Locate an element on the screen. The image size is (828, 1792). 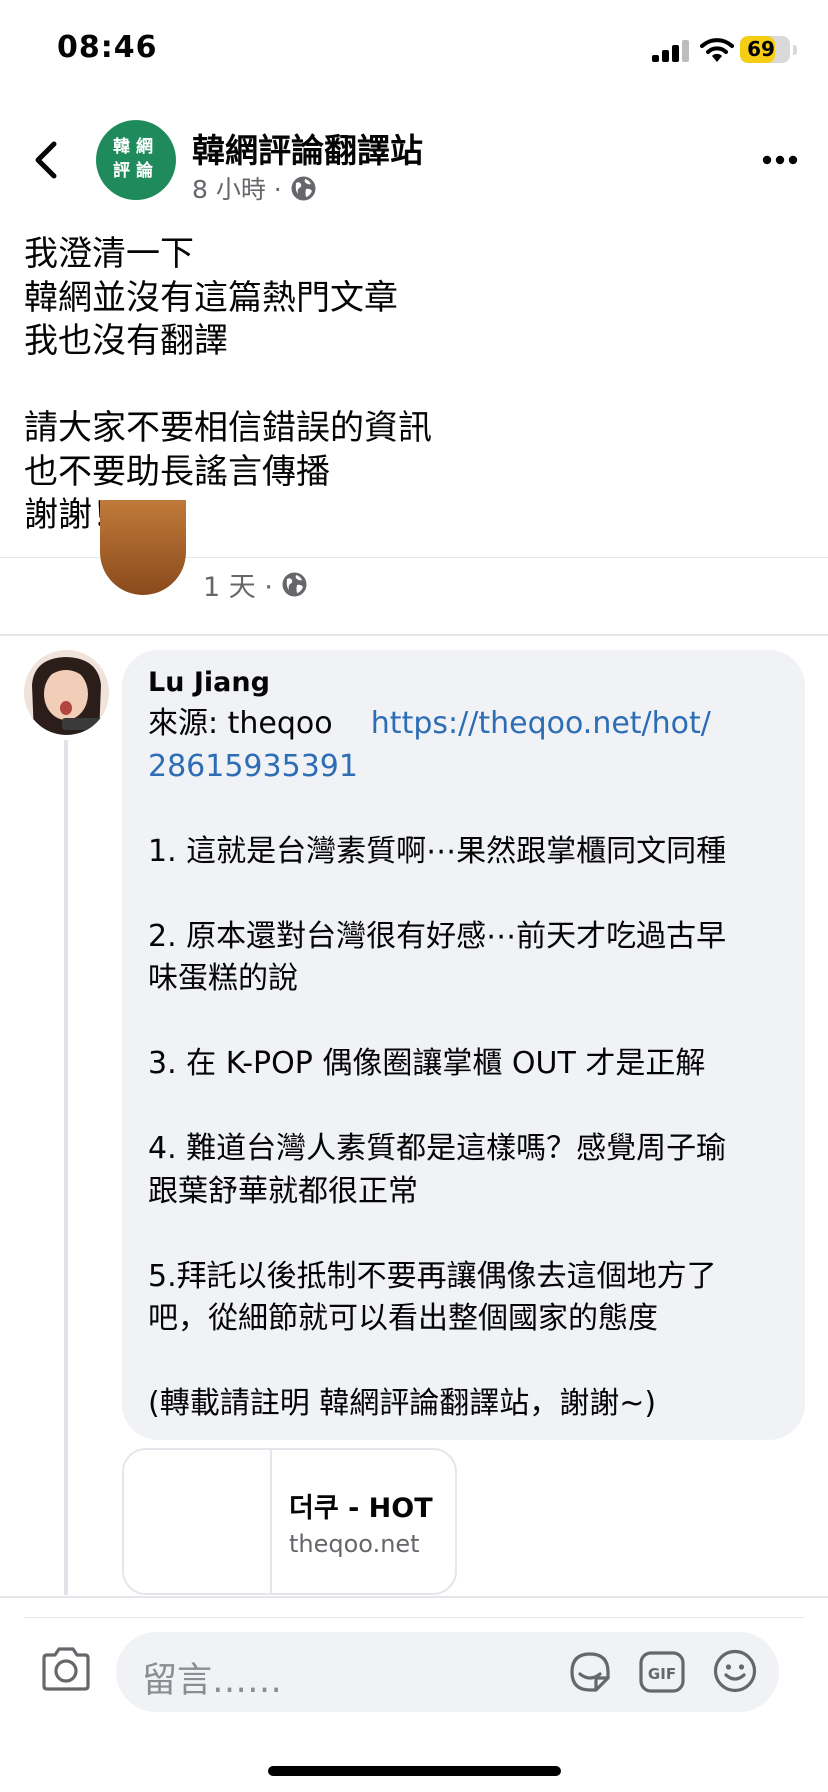
link-thumbnail is located at coordinates (198, 1521).